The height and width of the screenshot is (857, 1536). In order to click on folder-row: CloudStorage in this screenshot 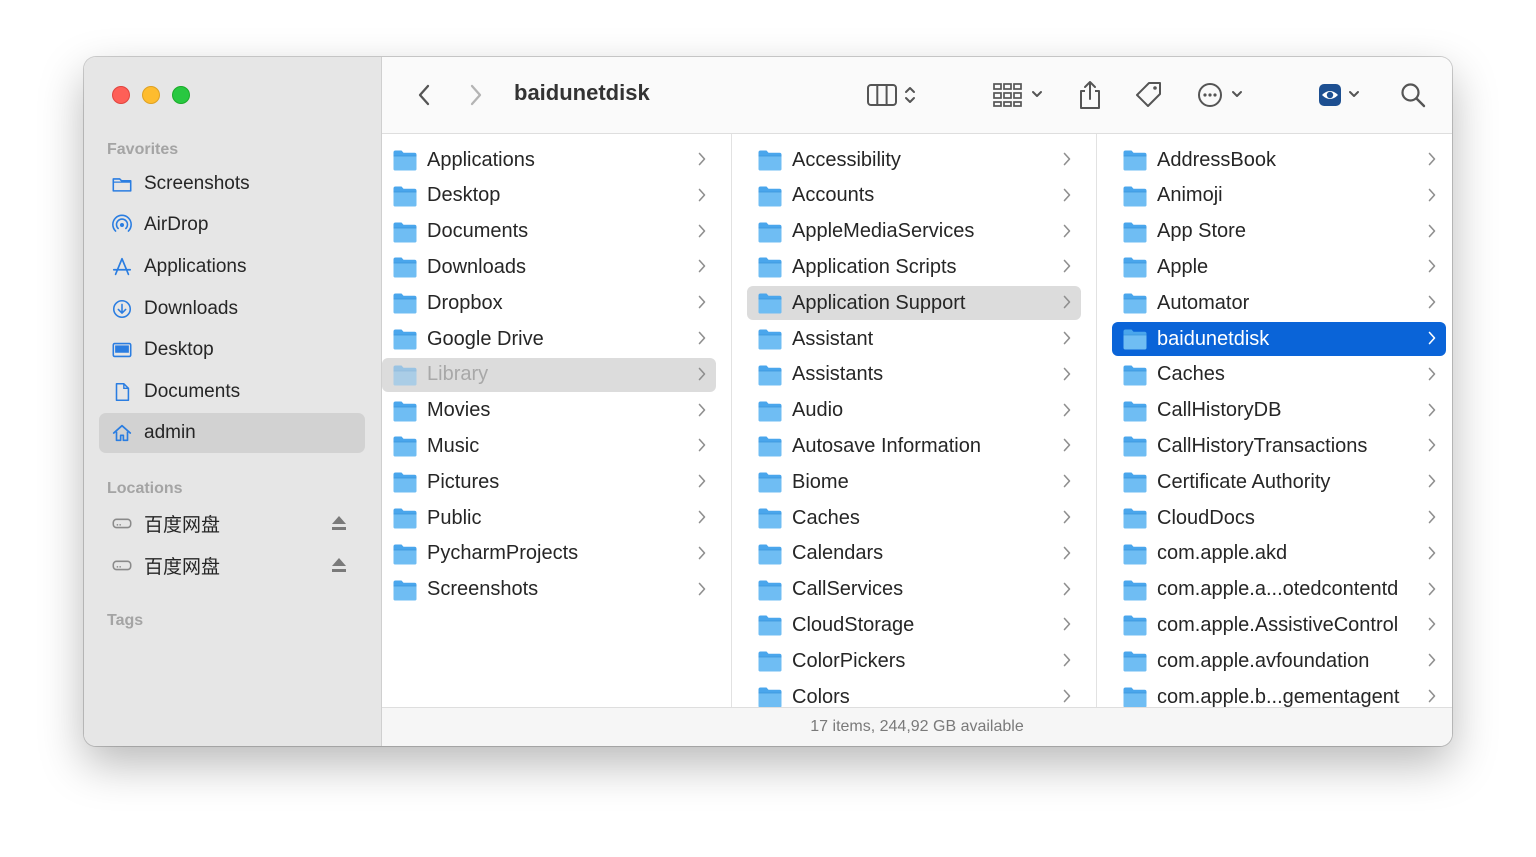, I will do `click(914, 625)`.